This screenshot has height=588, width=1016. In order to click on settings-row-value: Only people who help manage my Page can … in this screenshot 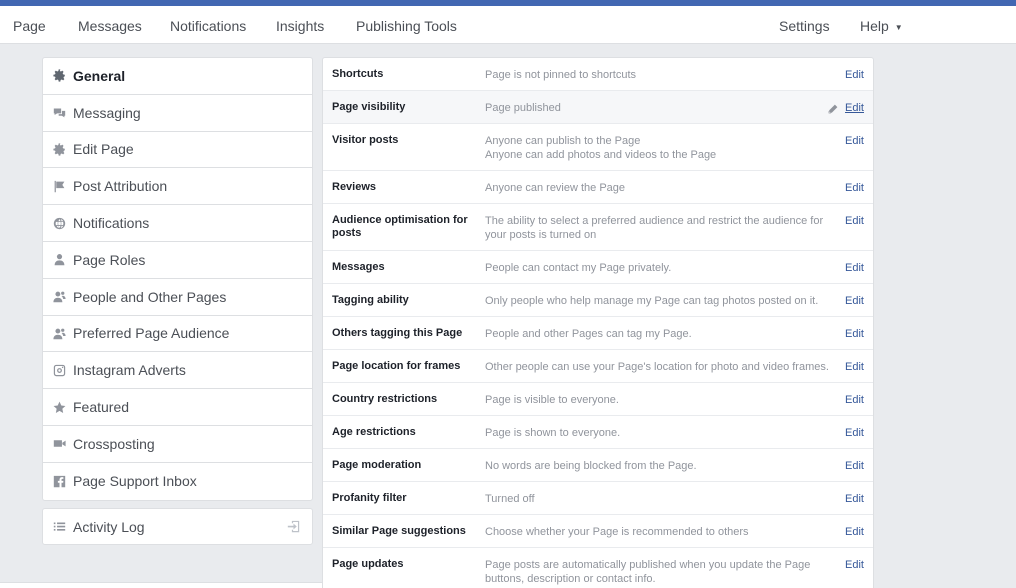, I will do `click(652, 301)`.